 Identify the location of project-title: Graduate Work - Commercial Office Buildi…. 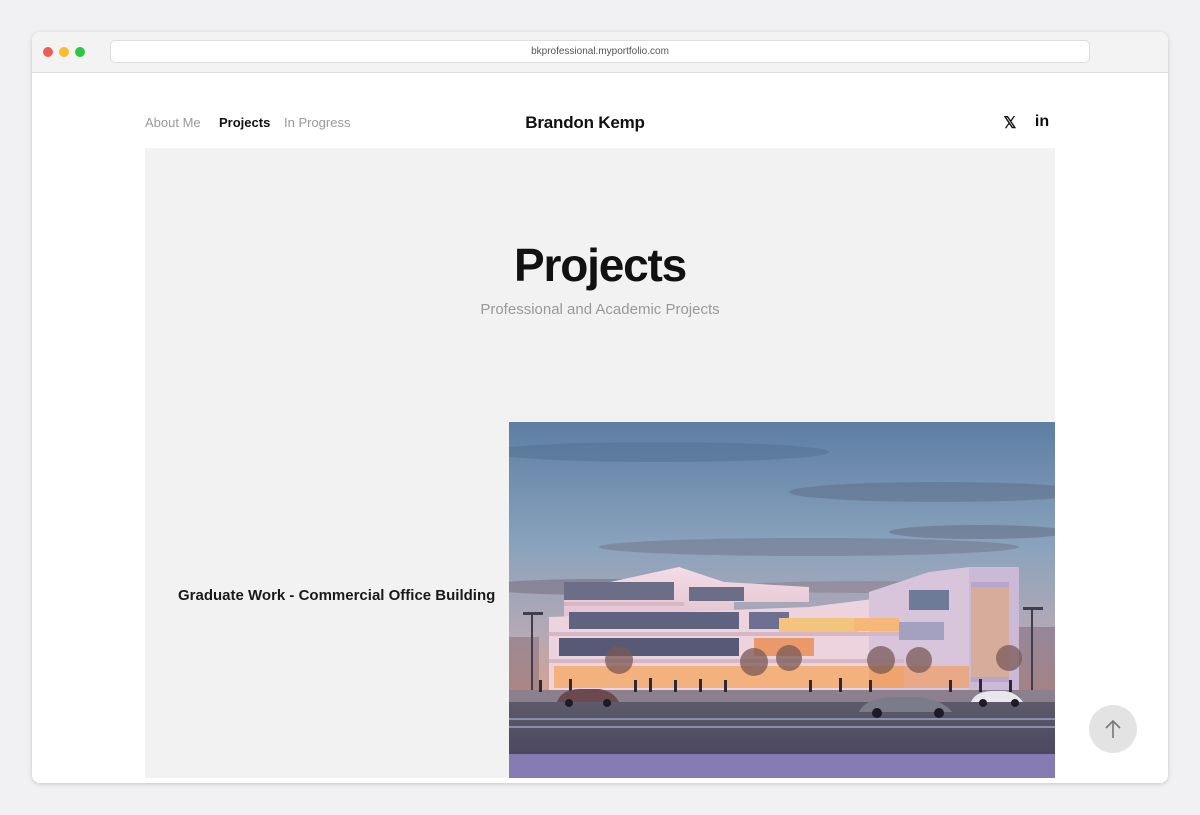
(338, 595).